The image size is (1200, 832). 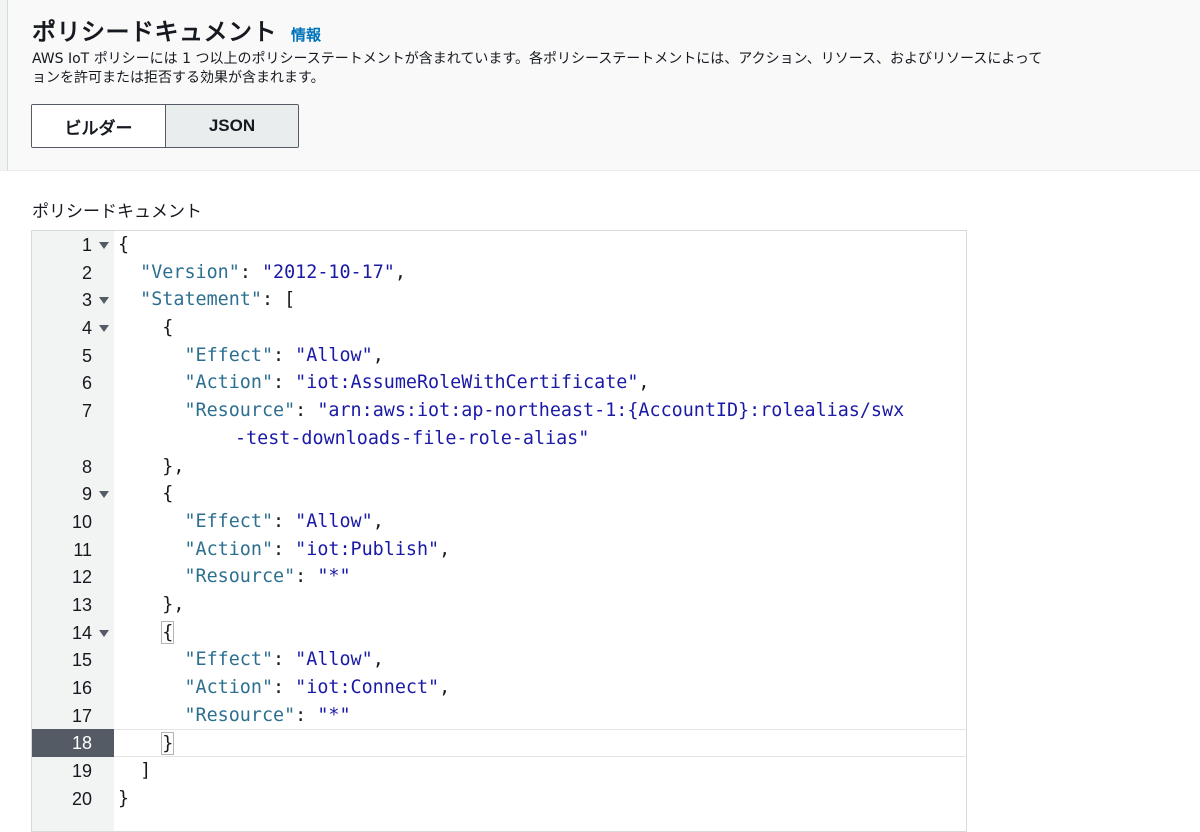 I want to click on line-number: 19, so click(x=81, y=771).